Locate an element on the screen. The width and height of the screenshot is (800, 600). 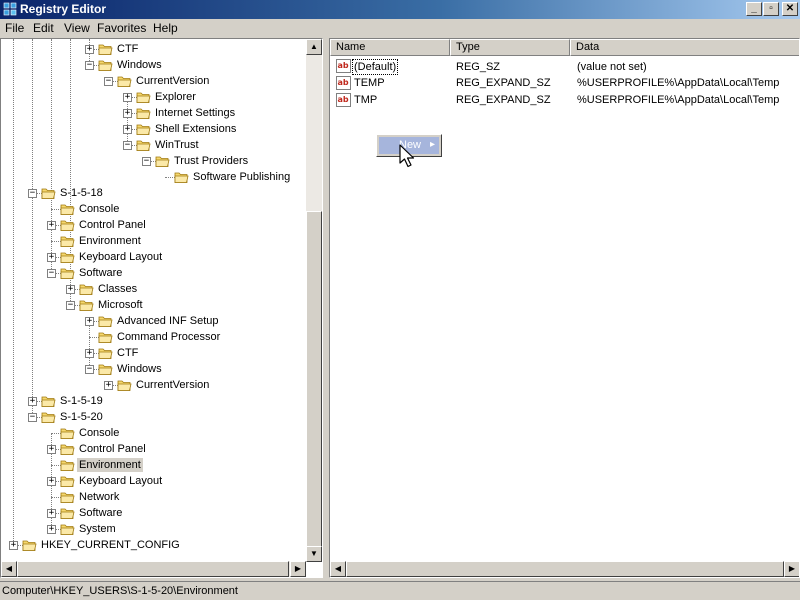
tree-node-label: Command Processor is located at coordinates (168, 337).